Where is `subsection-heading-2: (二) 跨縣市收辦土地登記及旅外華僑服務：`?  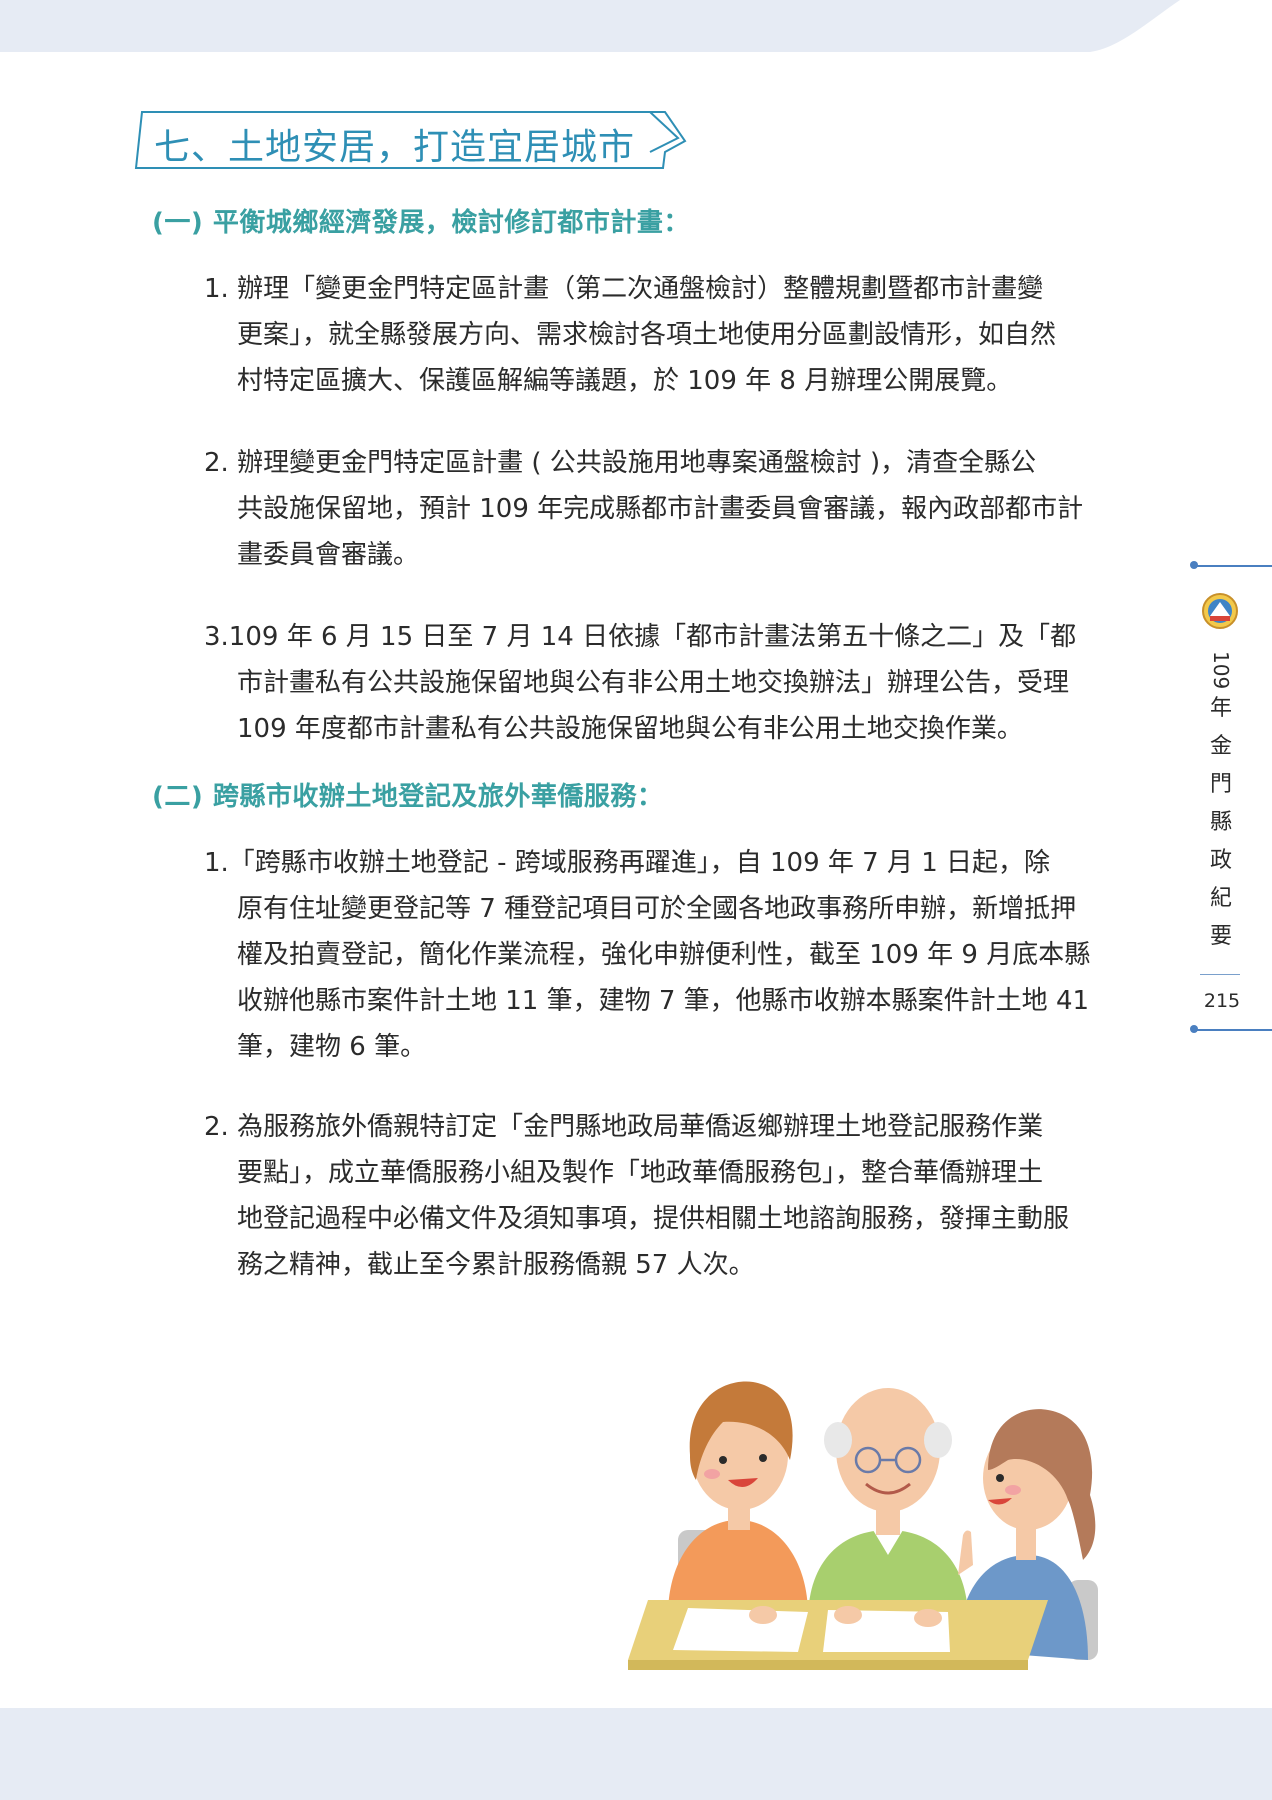
subsection-heading-2: (二) 跨縣市收辦土地登記及旅外華僑服務： is located at coordinates (408, 797).